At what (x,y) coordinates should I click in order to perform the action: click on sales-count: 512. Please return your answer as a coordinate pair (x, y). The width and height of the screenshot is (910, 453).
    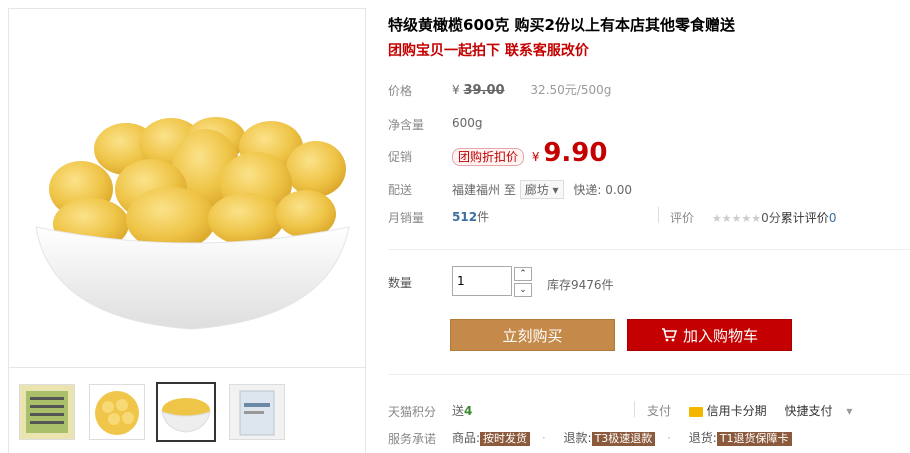
    Looking at the image, I should click on (465, 217).